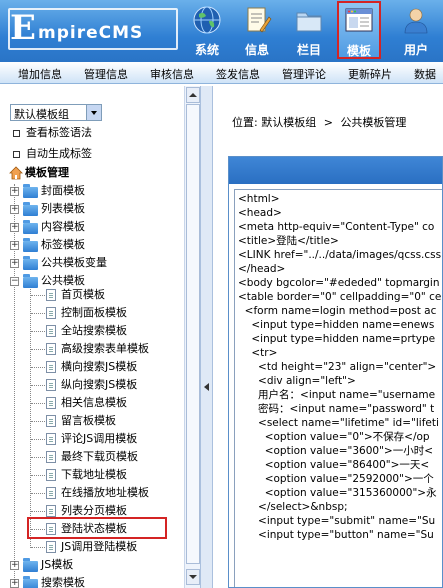 This screenshot has height=588, width=443. What do you see at coordinates (373, 122) in the screenshot?
I see `breadcrumb-page-link: 公共模板管理` at bounding box center [373, 122].